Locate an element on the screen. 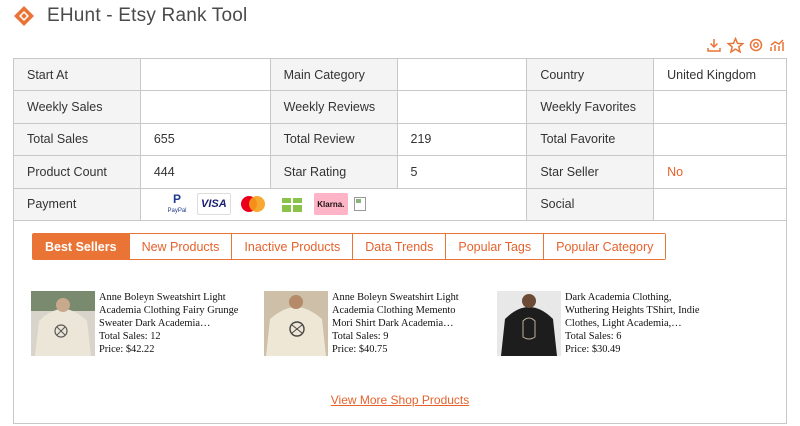 This screenshot has height=426, width=800. product-count-value: 444 is located at coordinates (205, 172).